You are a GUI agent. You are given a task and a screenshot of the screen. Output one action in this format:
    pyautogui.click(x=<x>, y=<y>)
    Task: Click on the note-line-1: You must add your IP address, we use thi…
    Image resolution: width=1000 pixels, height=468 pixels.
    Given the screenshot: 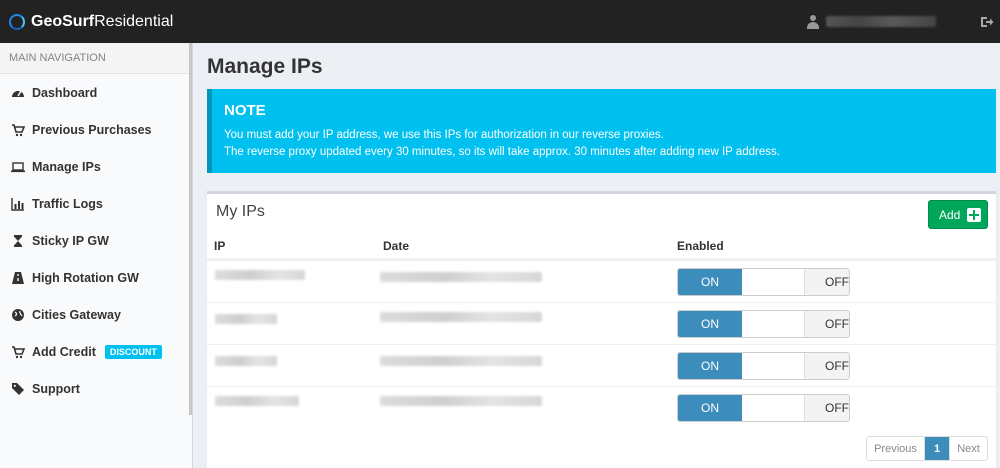 What is the action you would take?
    pyautogui.click(x=444, y=135)
    